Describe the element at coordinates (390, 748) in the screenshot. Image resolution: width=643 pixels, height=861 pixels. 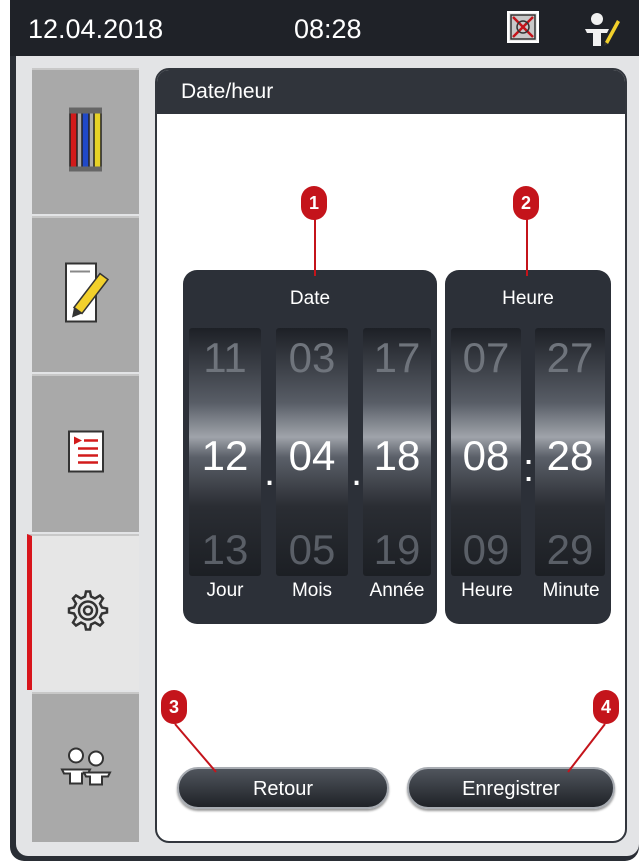
I see `callout-lines-overlay` at that location.